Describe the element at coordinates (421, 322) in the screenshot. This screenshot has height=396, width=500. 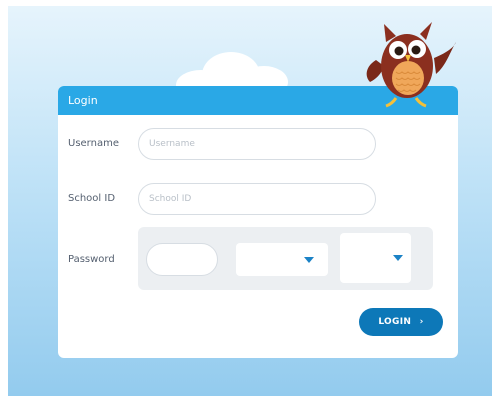
I see `arrow-right-icon: ›` at that location.